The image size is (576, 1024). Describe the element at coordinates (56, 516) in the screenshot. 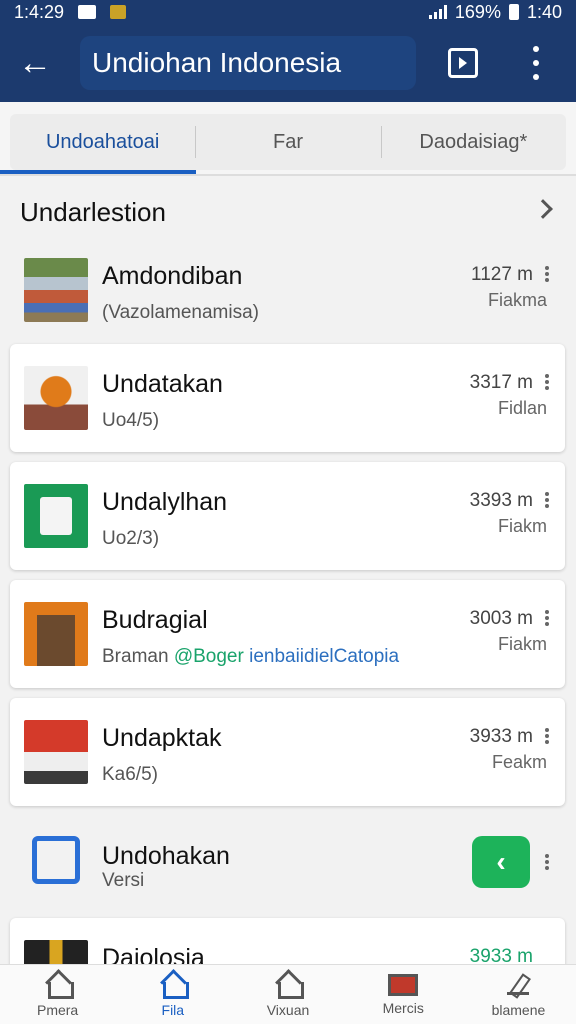

I see `document-icon` at that location.